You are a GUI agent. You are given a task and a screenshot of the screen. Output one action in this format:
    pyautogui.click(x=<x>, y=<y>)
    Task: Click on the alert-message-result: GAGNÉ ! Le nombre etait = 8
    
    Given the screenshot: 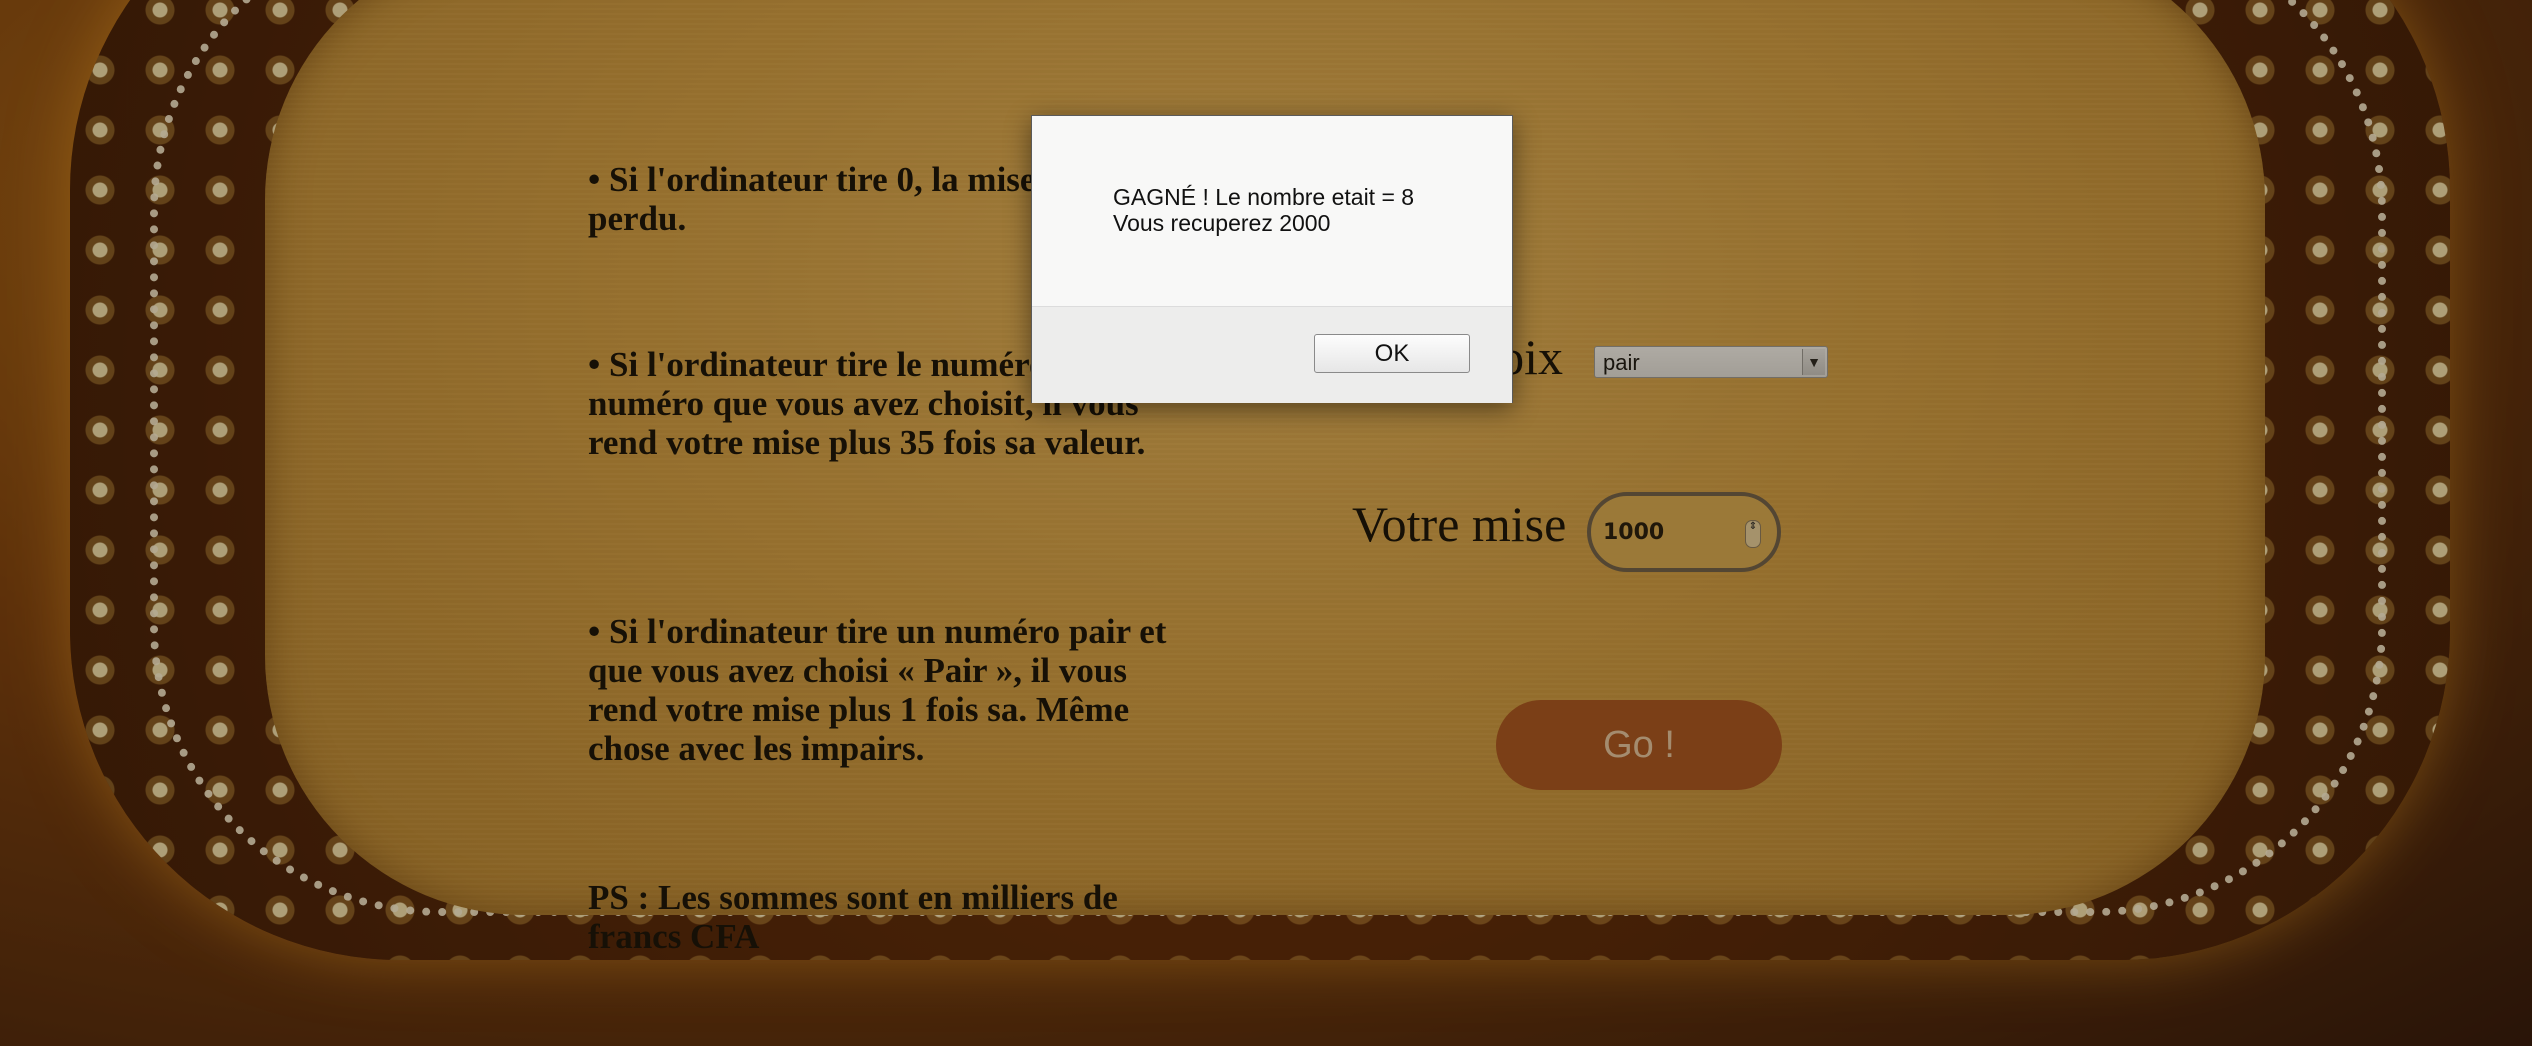 What is the action you would take?
    pyautogui.click(x=1264, y=197)
    